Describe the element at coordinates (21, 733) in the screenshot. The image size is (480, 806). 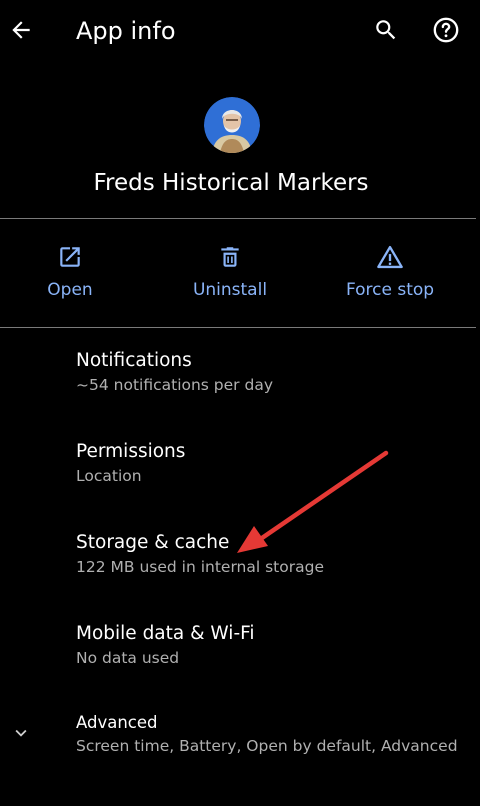
I see `chevron-down-icon` at that location.